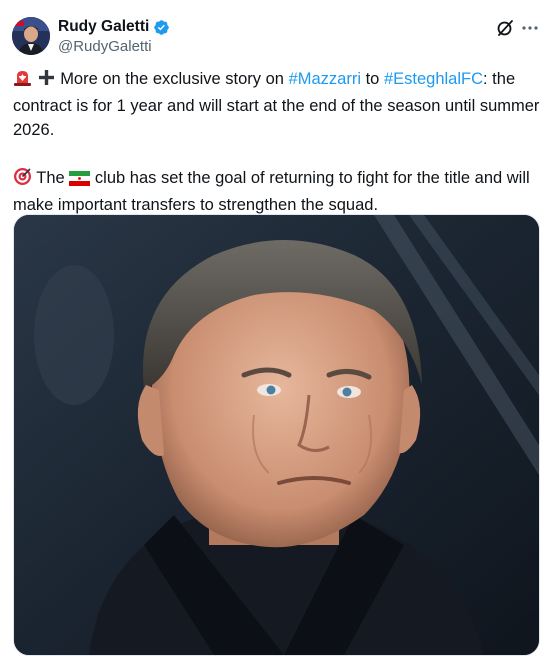 This screenshot has width=555, height=656. Describe the element at coordinates (161, 27) in the screenshot. I see `verified-badge-icon` at that location.